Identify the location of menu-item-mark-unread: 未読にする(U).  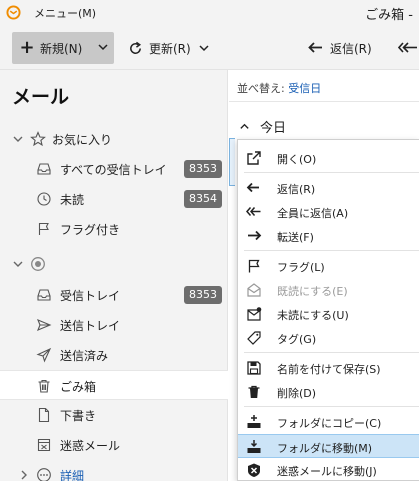
(328, 314).